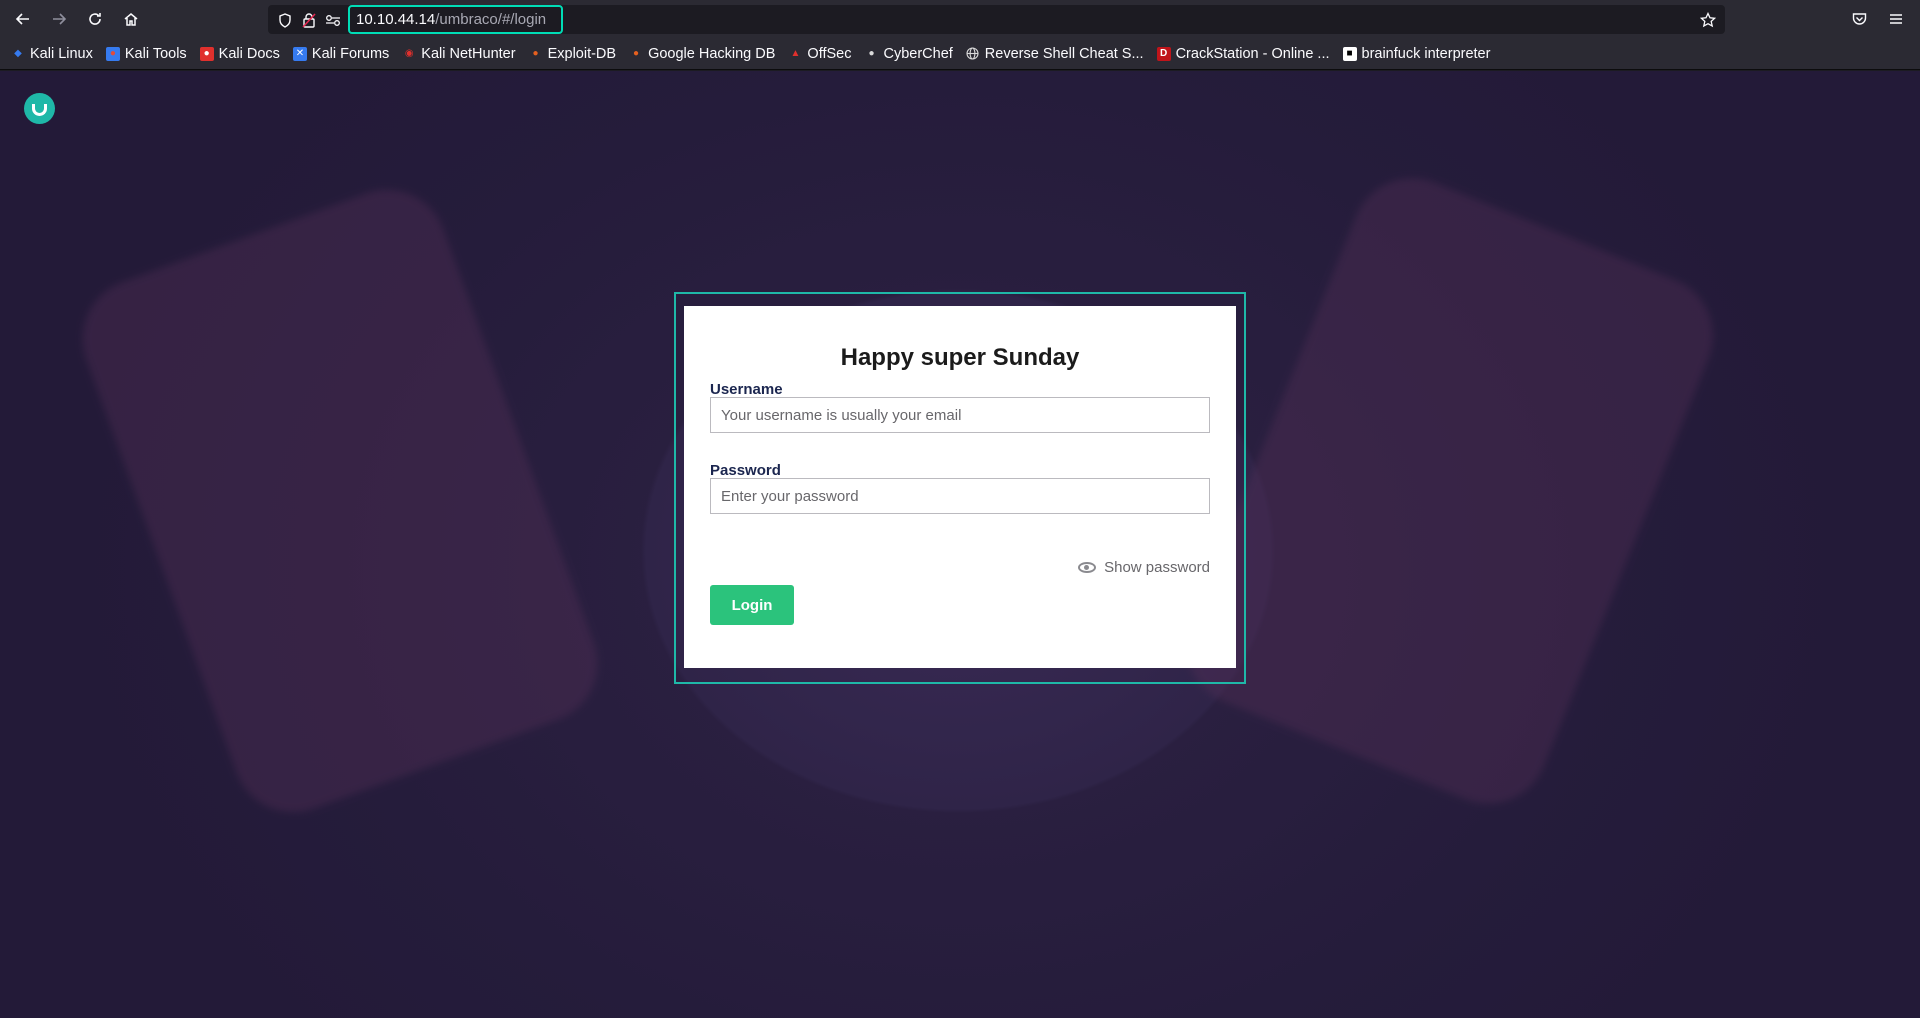 This screenshot has height=1018, width=1920. Describe the element at coordinates (829, 53) in the screenshot. I see `bookmark-label: OffSec` at that location.